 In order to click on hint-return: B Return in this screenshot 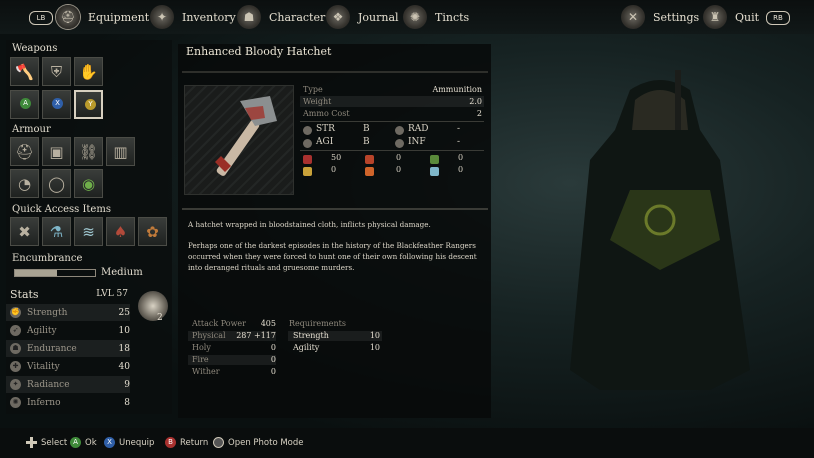, I will do `click(186, 442)`.